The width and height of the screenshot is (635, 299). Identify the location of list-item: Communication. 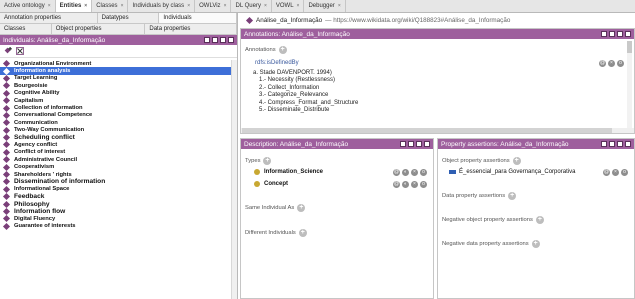
(118, 123).